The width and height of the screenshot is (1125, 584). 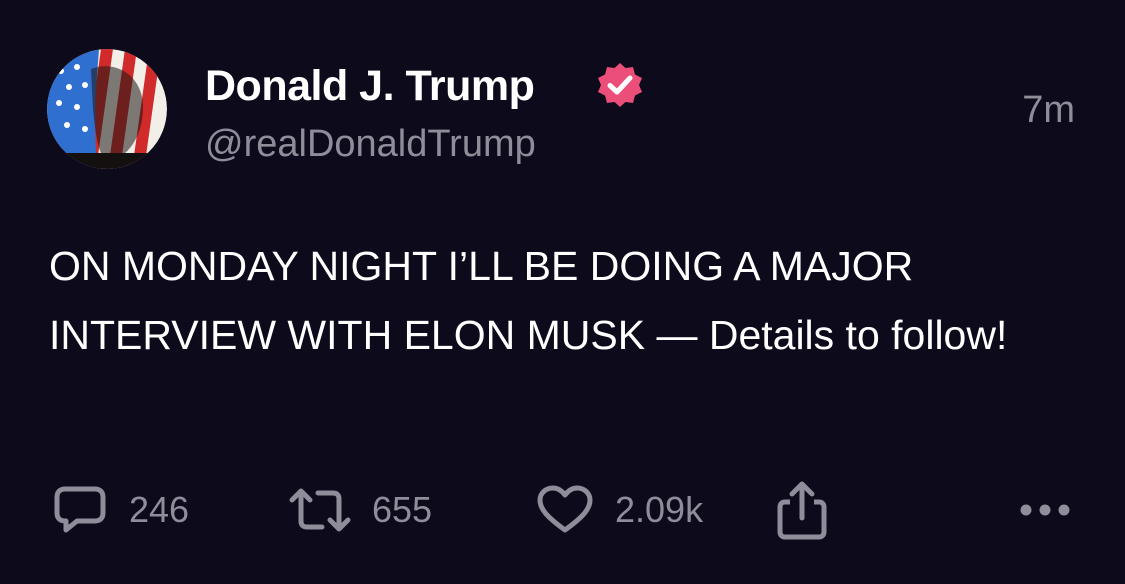 I want to click on reply-bubble-icon, so click(x=80, y=509).